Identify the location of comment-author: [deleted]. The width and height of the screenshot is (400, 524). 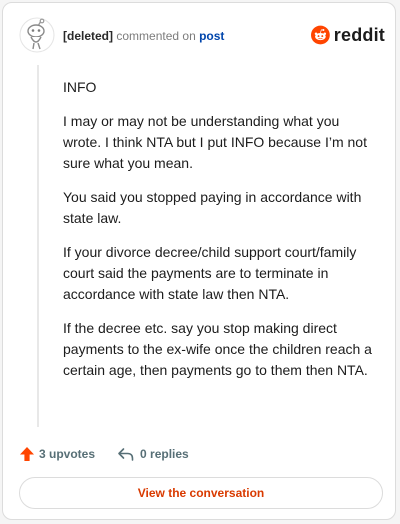
(88, 36).